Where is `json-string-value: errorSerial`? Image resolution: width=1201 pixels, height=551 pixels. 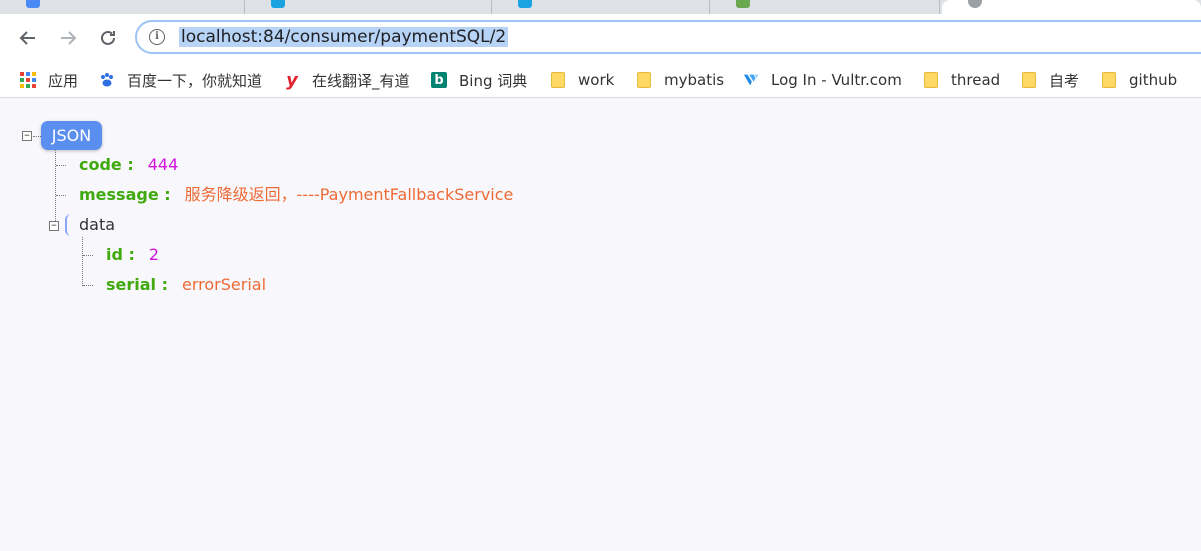
json-string-value: errorSerial is located at coordinates (224, 284).